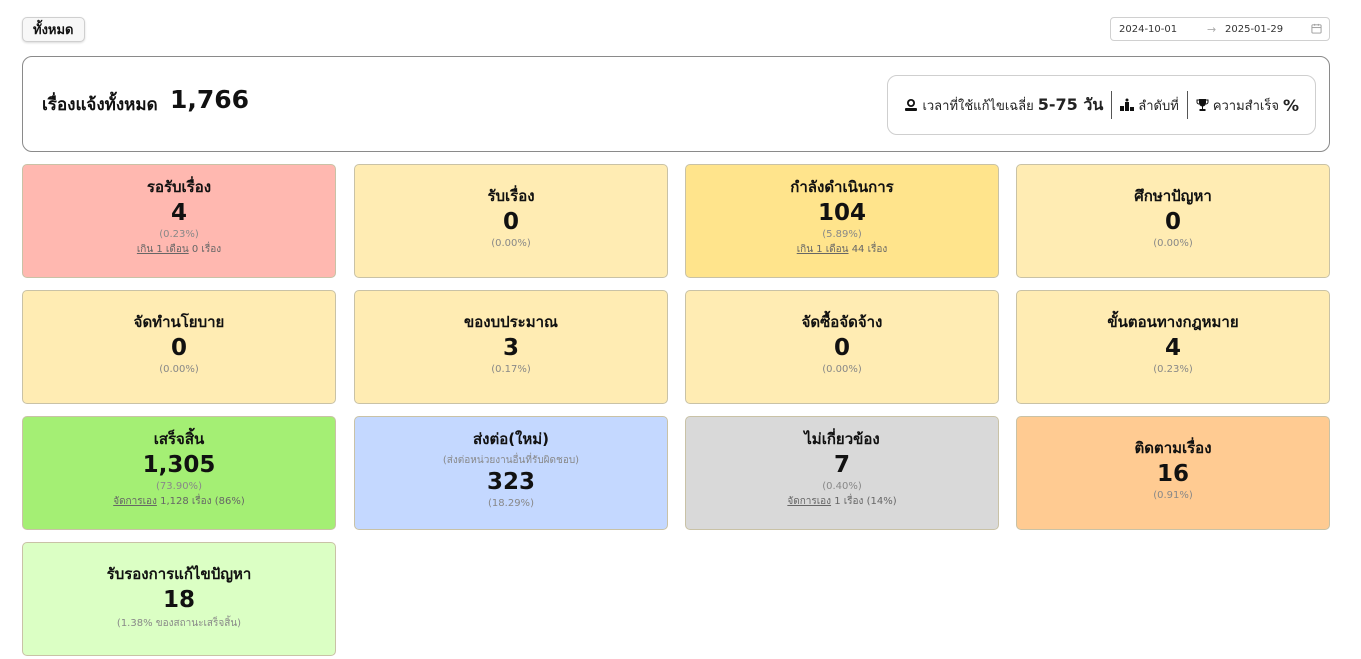 This screenshot has height=659, width=1361. Describe the element at coordinates (1158, 106) in the screenshot. I see `rank-label: ลำดับที่` at that location.